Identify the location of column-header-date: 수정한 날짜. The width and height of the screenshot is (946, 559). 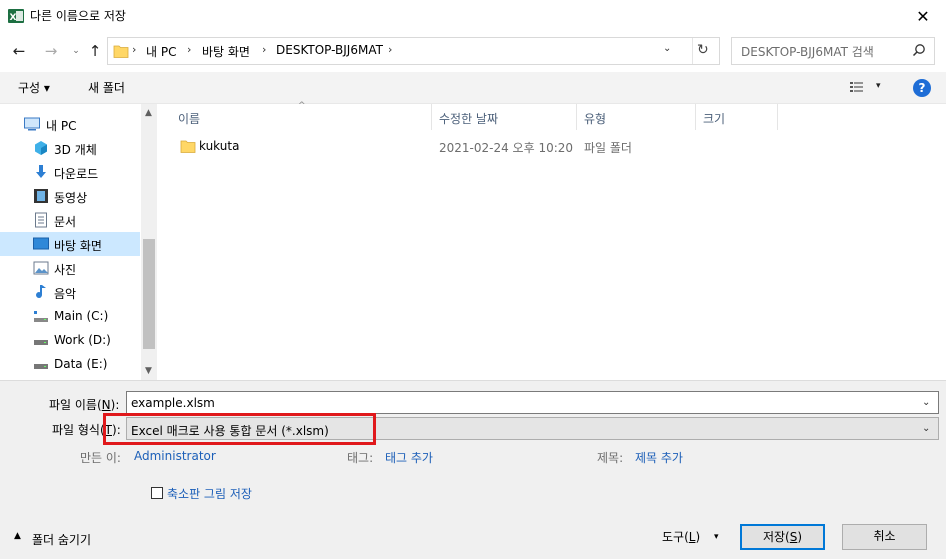
(504, 117).